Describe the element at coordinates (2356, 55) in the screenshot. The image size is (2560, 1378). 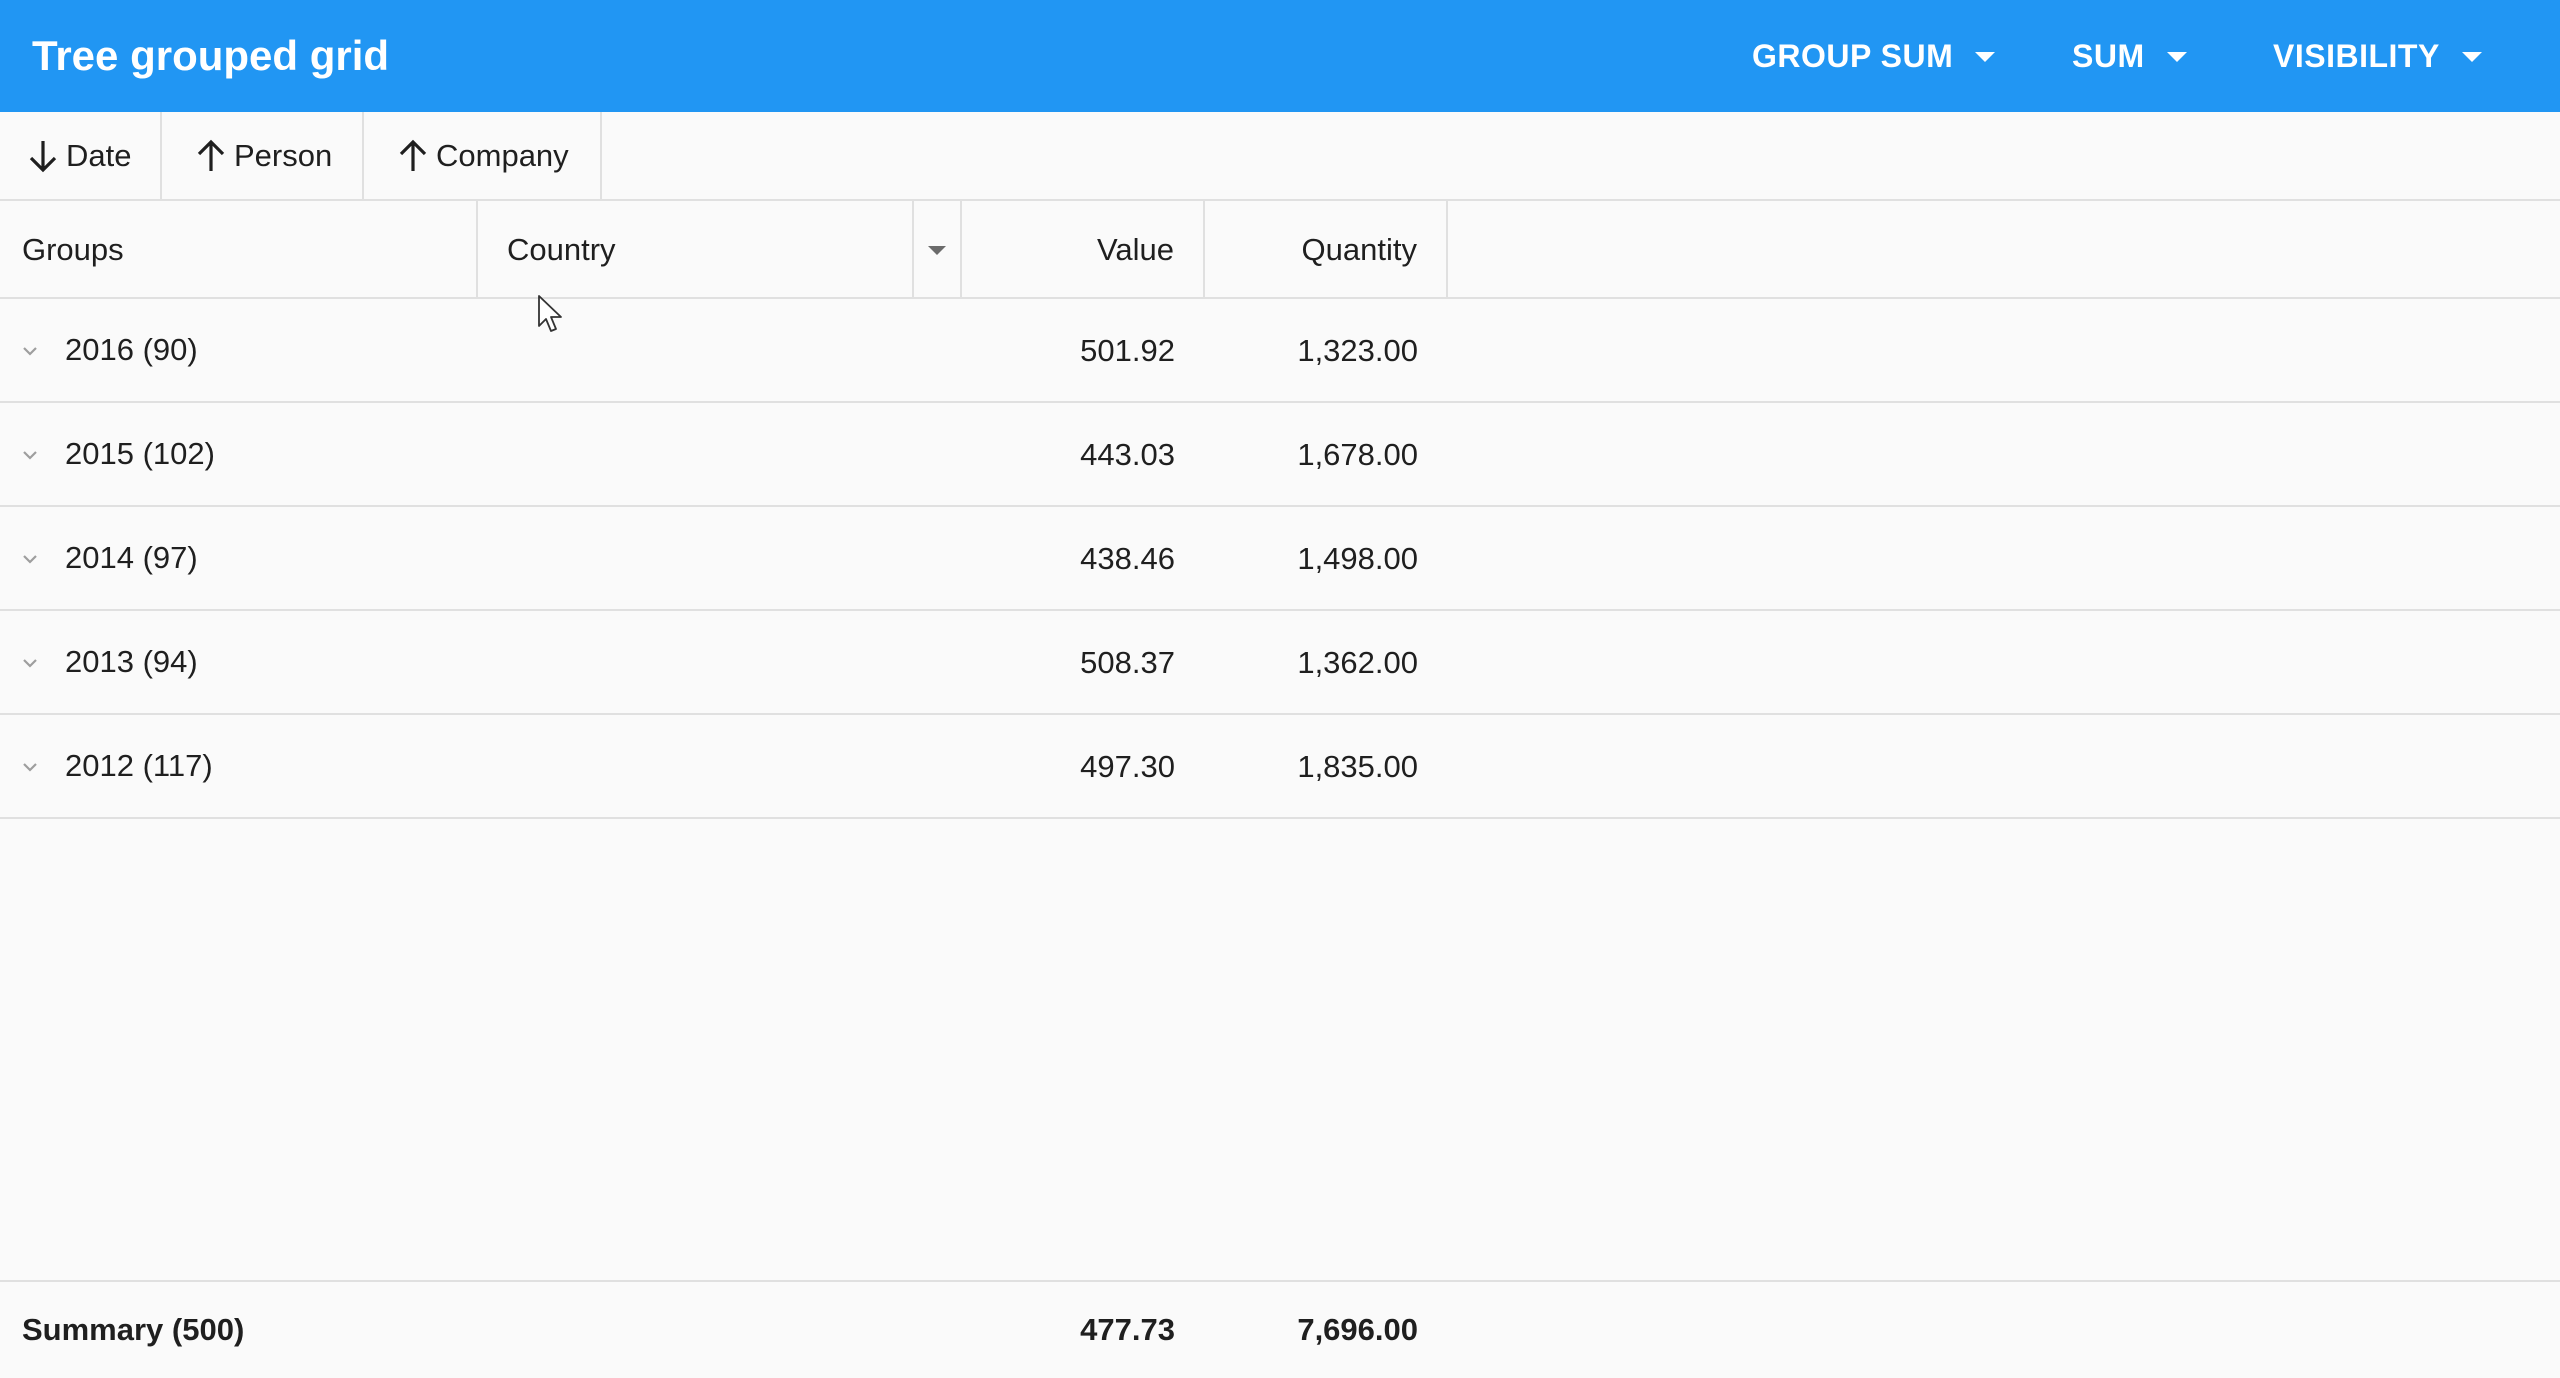
I see `visibility-menu-label: VISIBILITY` at that location.